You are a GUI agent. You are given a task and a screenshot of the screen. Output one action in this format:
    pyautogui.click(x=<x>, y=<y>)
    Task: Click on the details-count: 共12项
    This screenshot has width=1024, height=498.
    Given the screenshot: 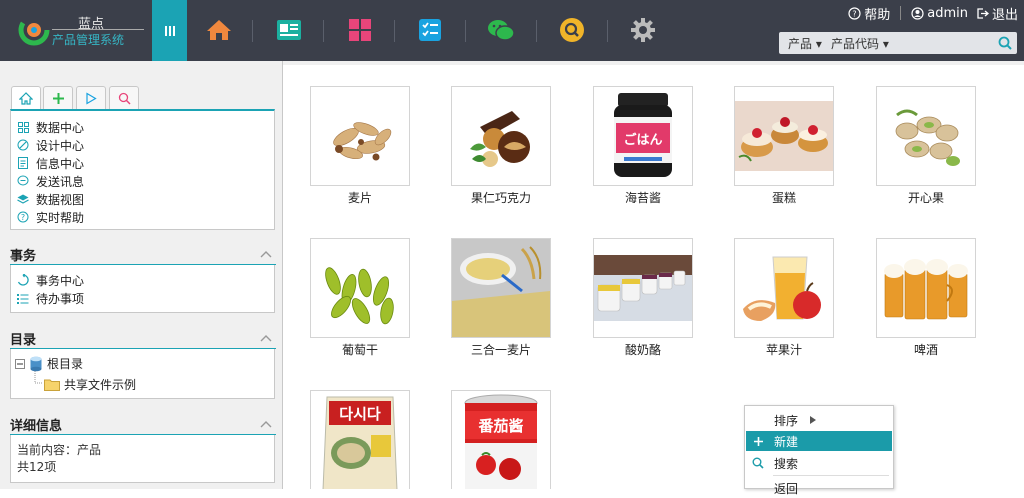 What is the action you would take?
    pyautogui.click(x=37, y=467)
    